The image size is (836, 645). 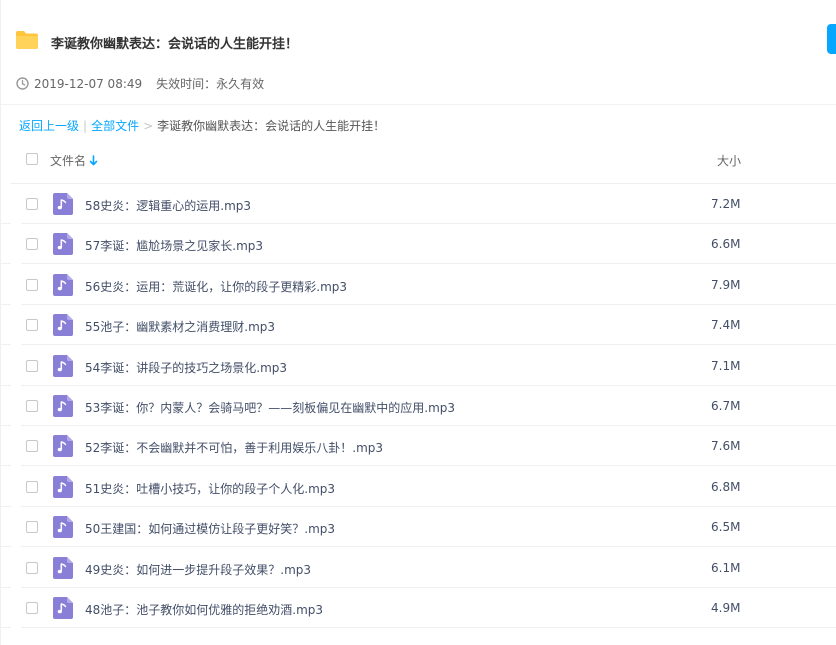 I want to click on save-to-netdisk-button, so click(x=831, y=39).